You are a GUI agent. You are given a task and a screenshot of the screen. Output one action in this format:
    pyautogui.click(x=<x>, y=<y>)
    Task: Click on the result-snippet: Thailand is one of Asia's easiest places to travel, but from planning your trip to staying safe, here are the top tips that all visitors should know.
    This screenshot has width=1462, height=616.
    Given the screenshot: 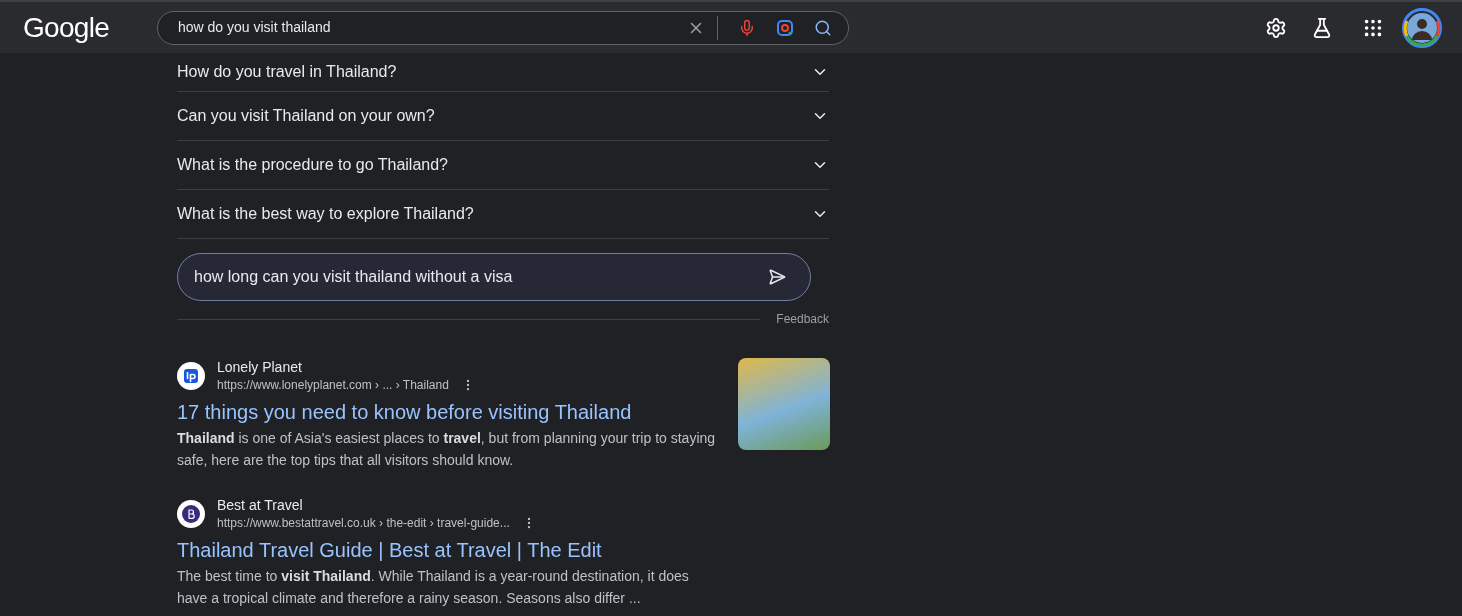 What is the action you would take?
    pyautogui.click(x=447, y=449)
    